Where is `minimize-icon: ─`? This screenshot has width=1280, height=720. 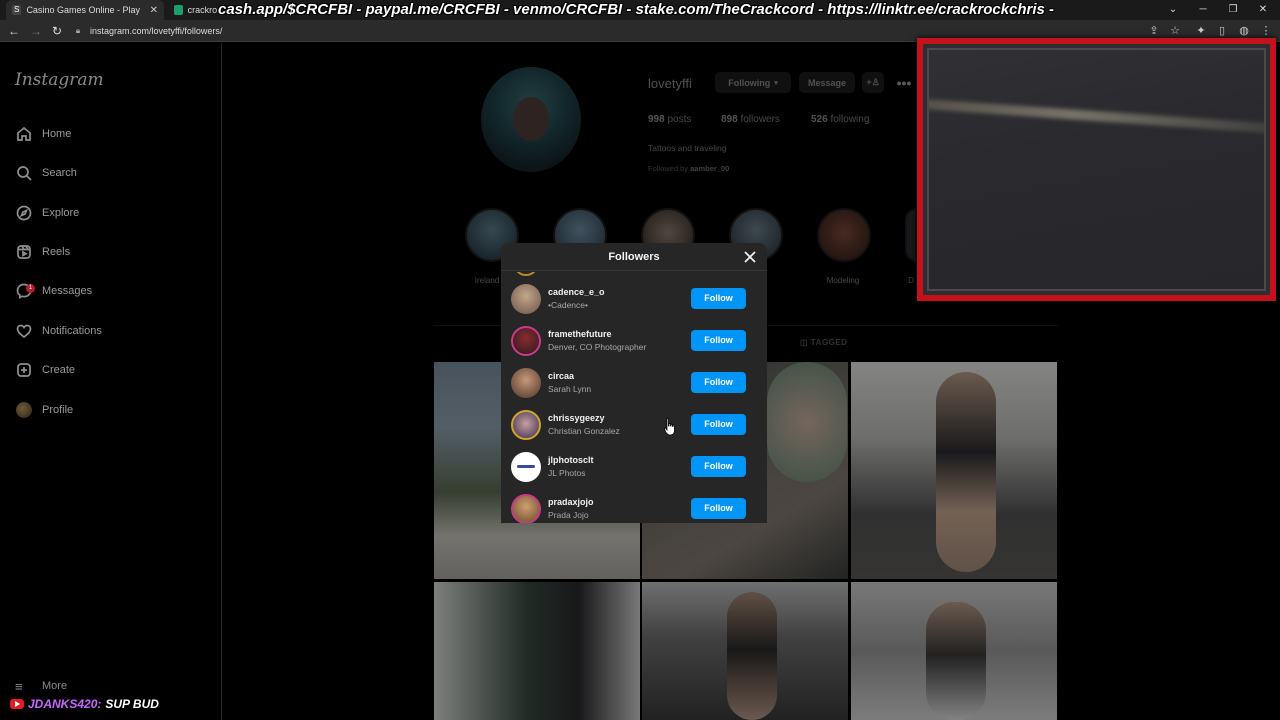 minimize-icon: ─ is located at coordinates (1203, 10).